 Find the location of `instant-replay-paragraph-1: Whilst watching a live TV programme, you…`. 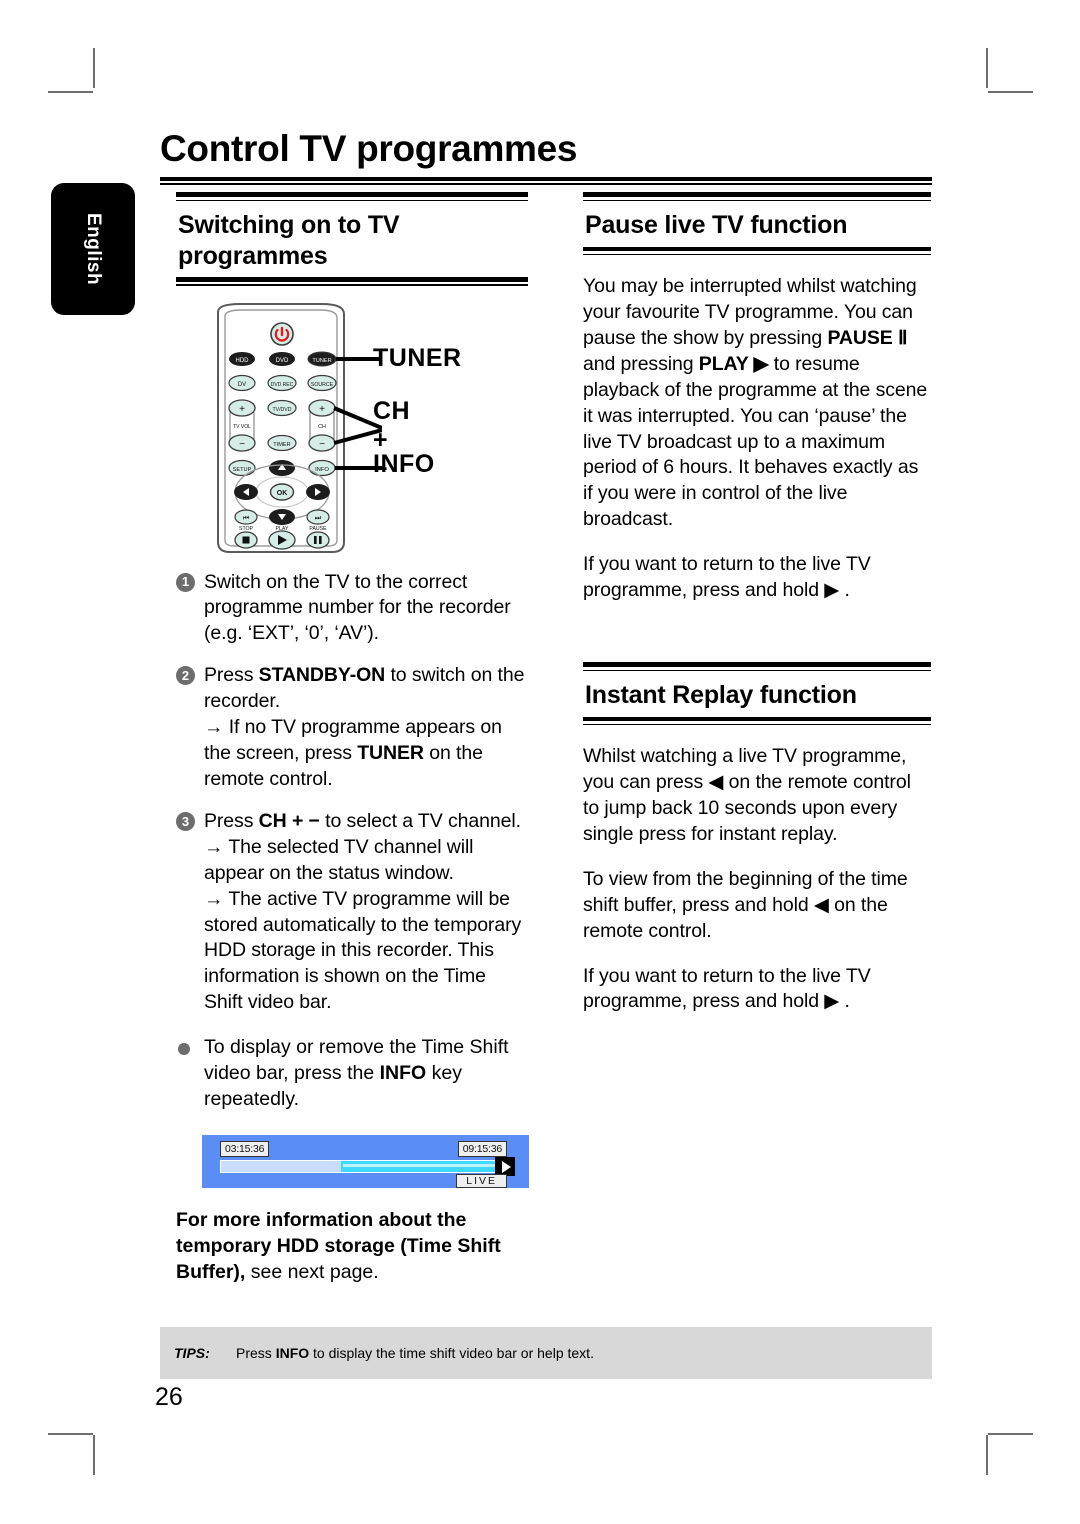

instant-replay-paragraph-1: Whilst watching a live TV programme, you… is located at coordinates (747, 795).